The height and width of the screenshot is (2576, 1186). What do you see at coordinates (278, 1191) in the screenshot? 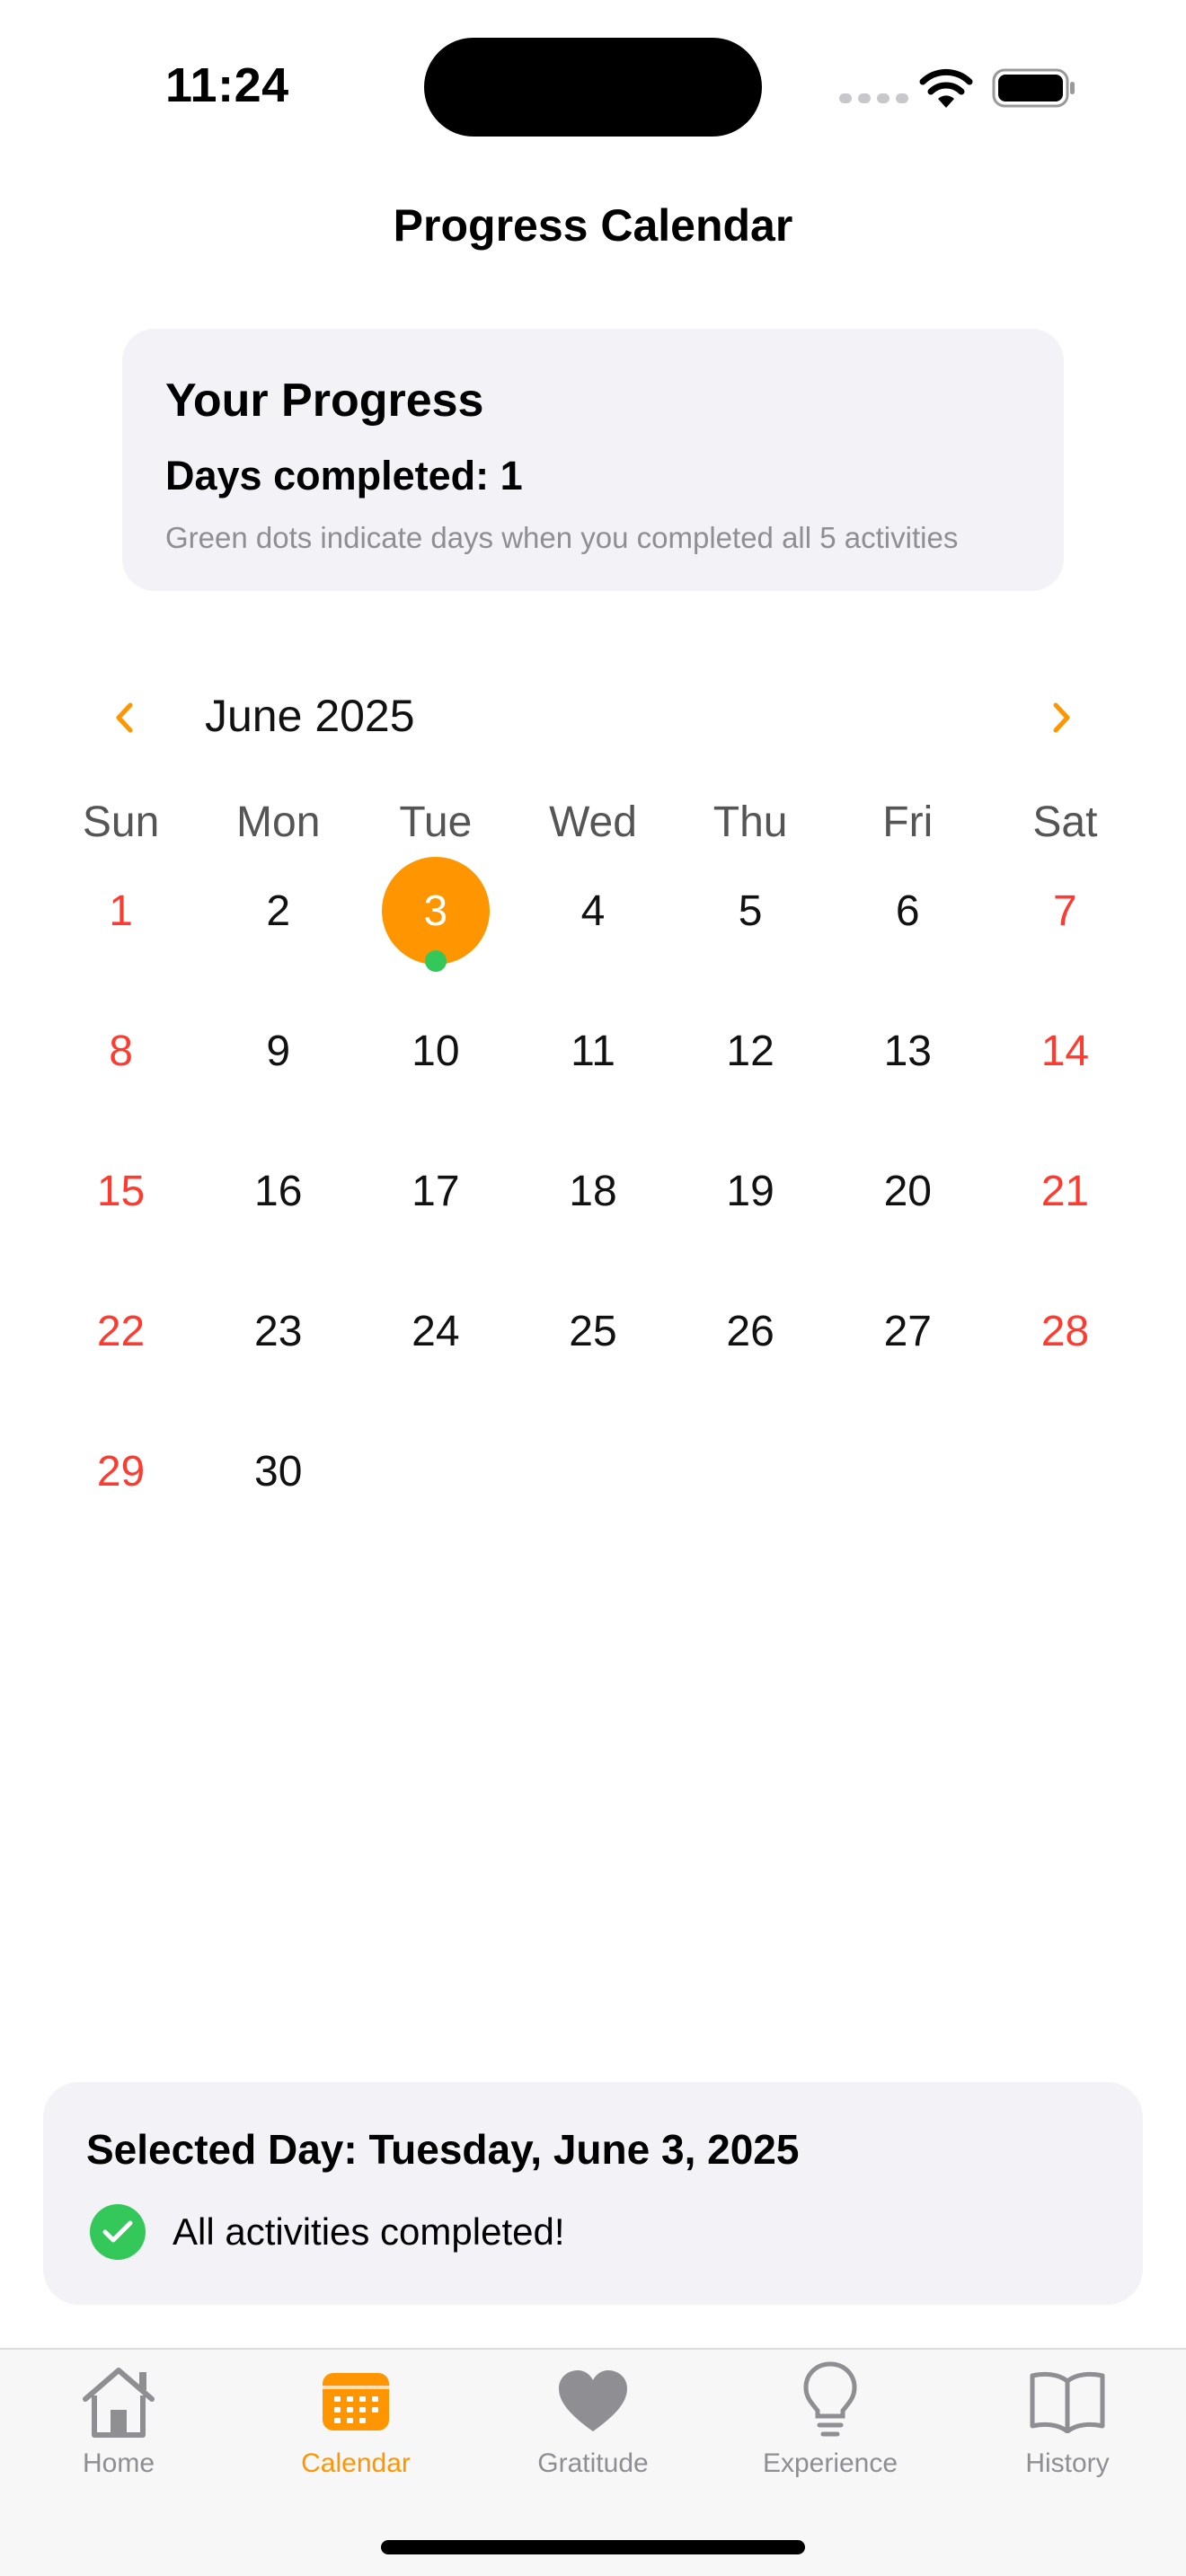
I see `calendar-day-circle: 16` at bounding box center [278, 1191].